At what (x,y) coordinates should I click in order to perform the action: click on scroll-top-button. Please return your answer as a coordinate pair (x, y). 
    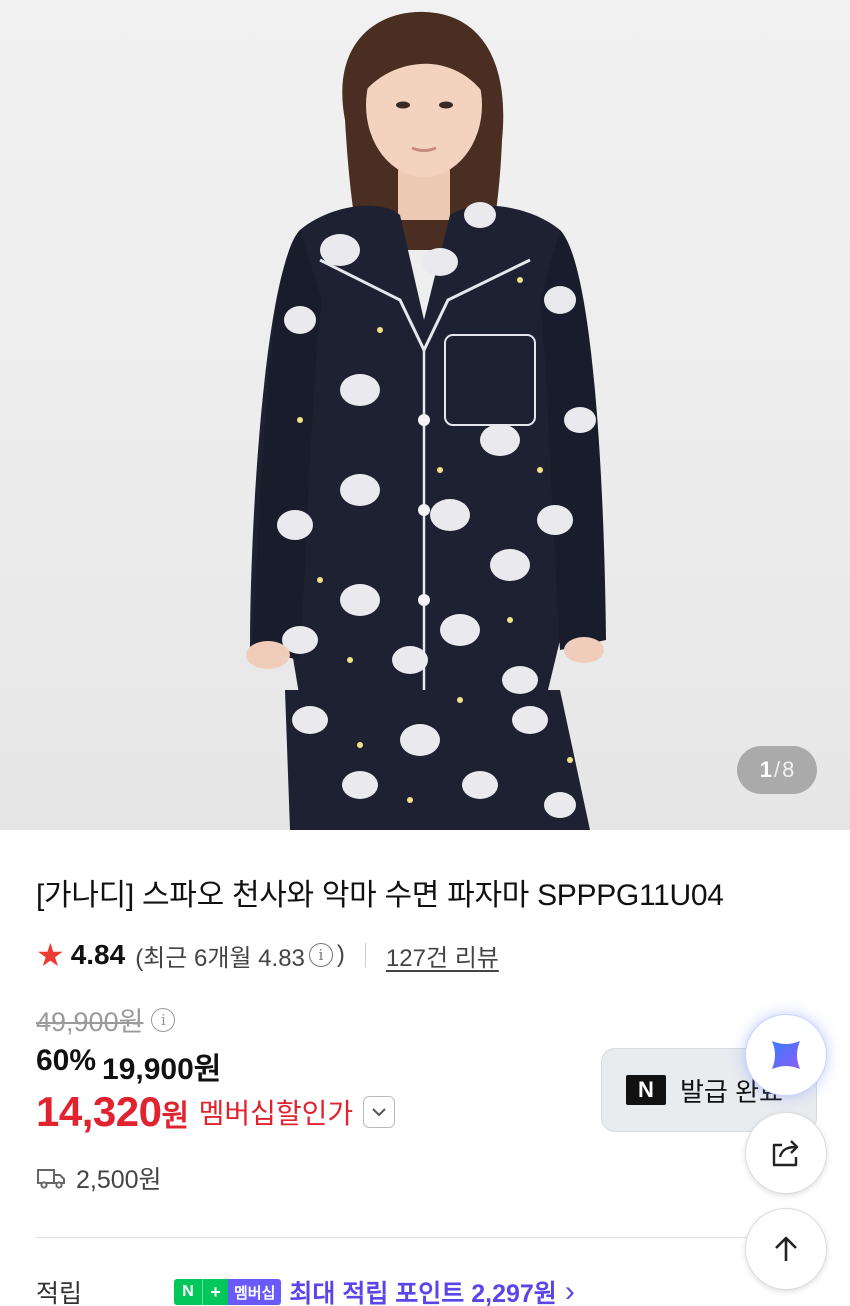
    Looking at the image, I should click on (786, 1249).